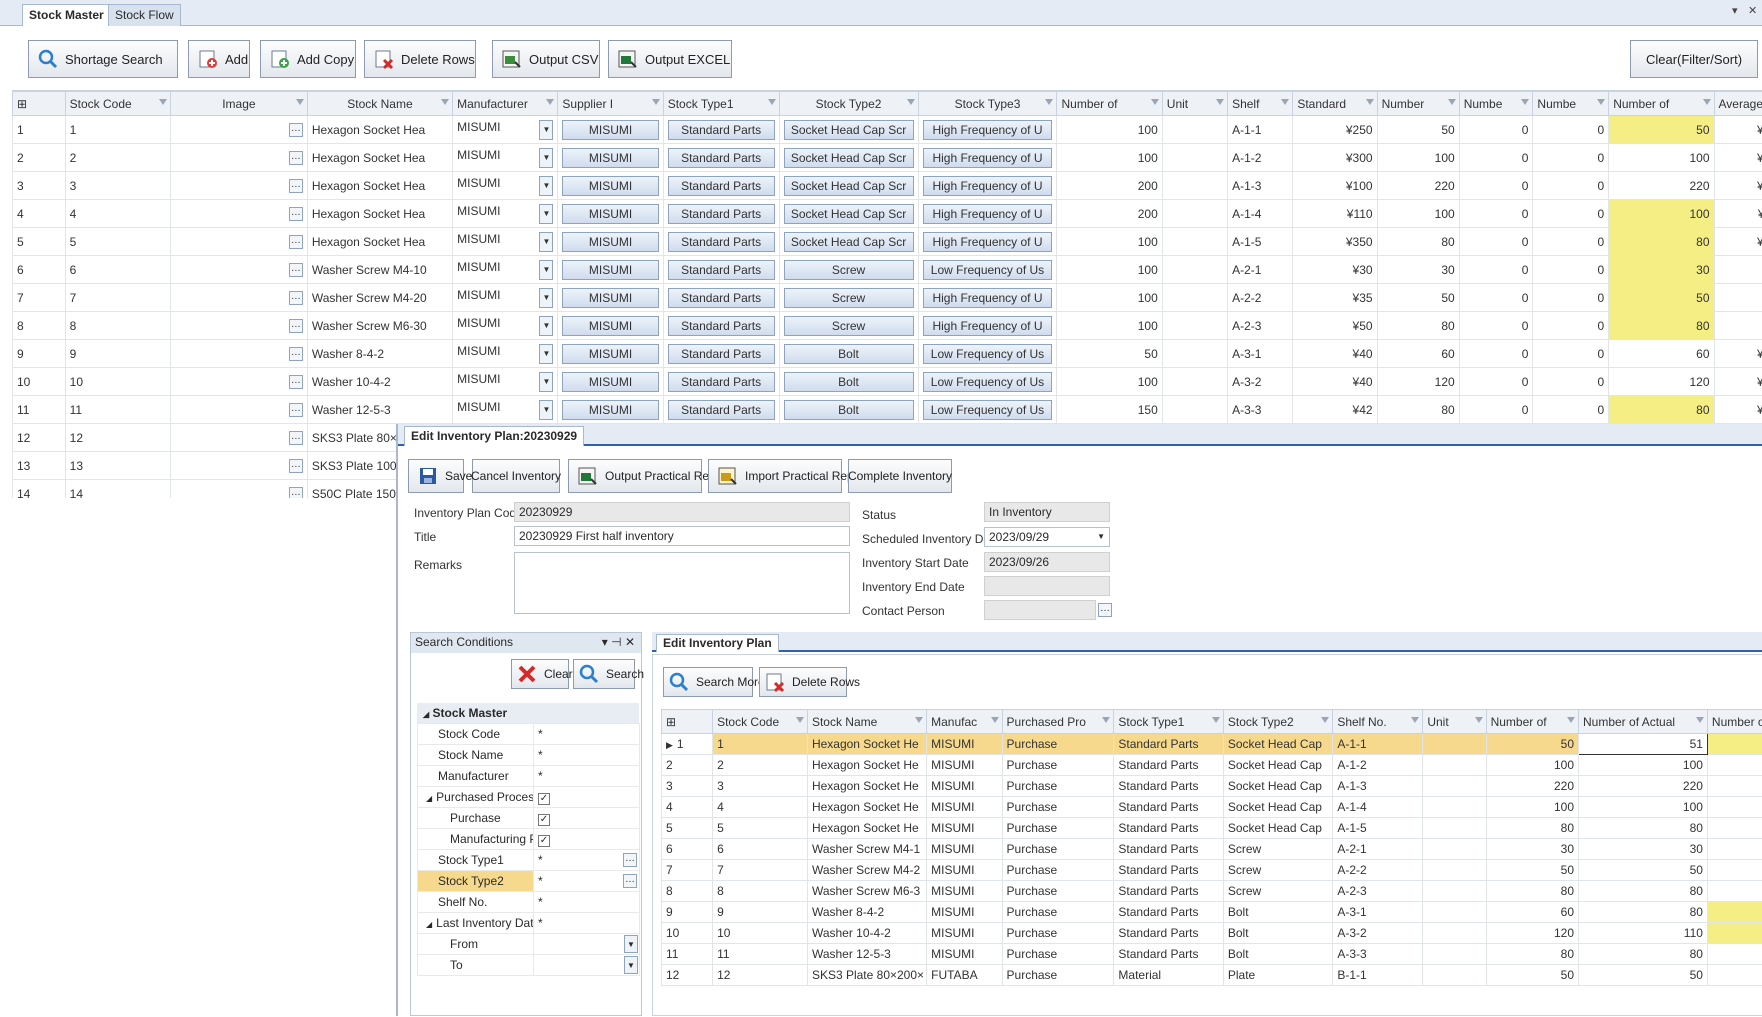 The image size is (1762, 1017). What do you see at coordinates (1661, 382) in the screenshot?
I see `table-cell: 120` at bounding box center [1661, 382].